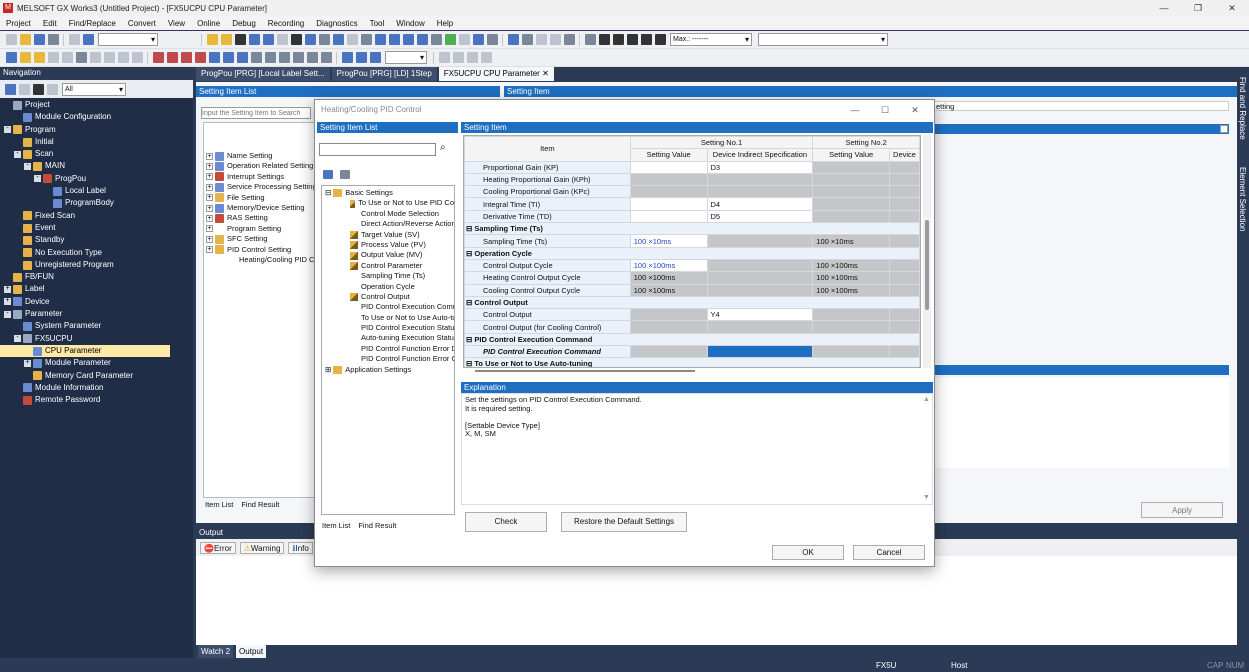  I want to click on label-icon, so click(226, 39).